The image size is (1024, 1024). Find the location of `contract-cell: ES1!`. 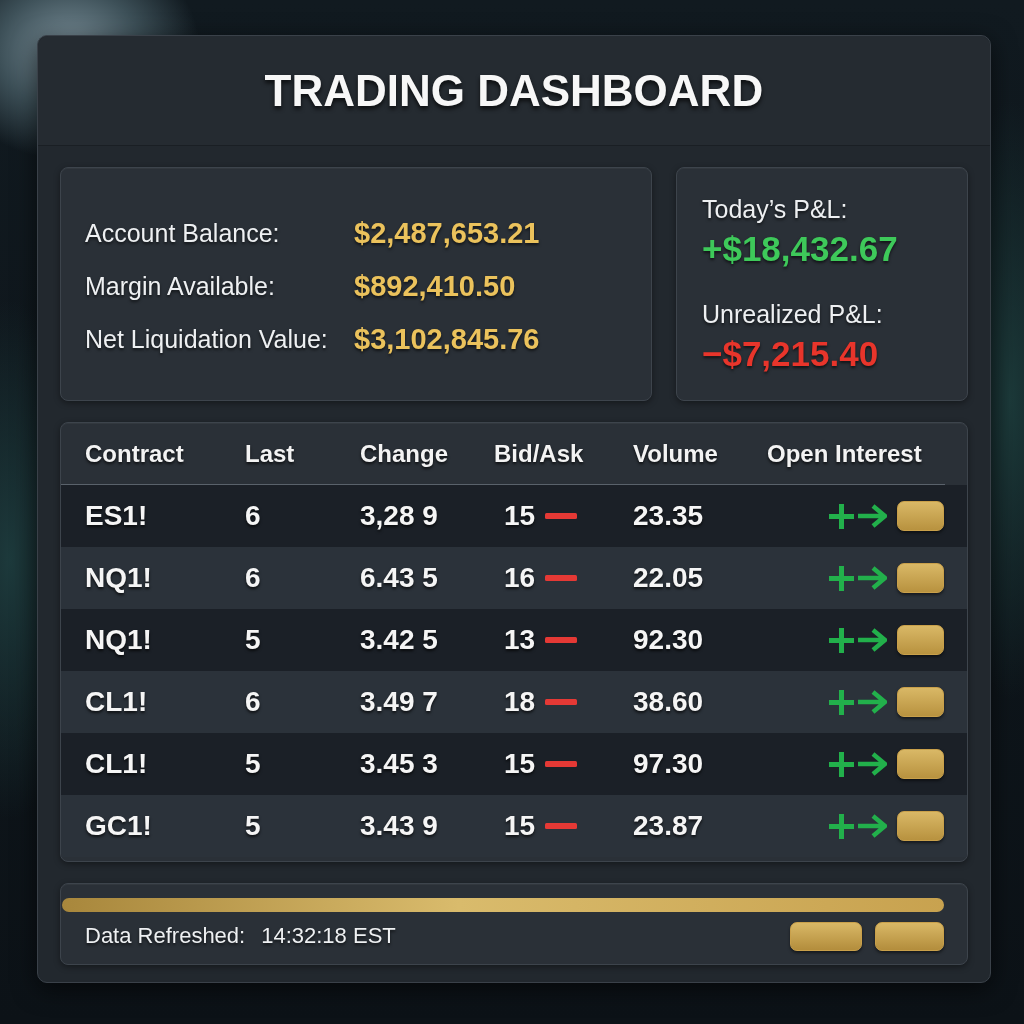

contract-cell: ES1! is located at coordinates (116, 516).